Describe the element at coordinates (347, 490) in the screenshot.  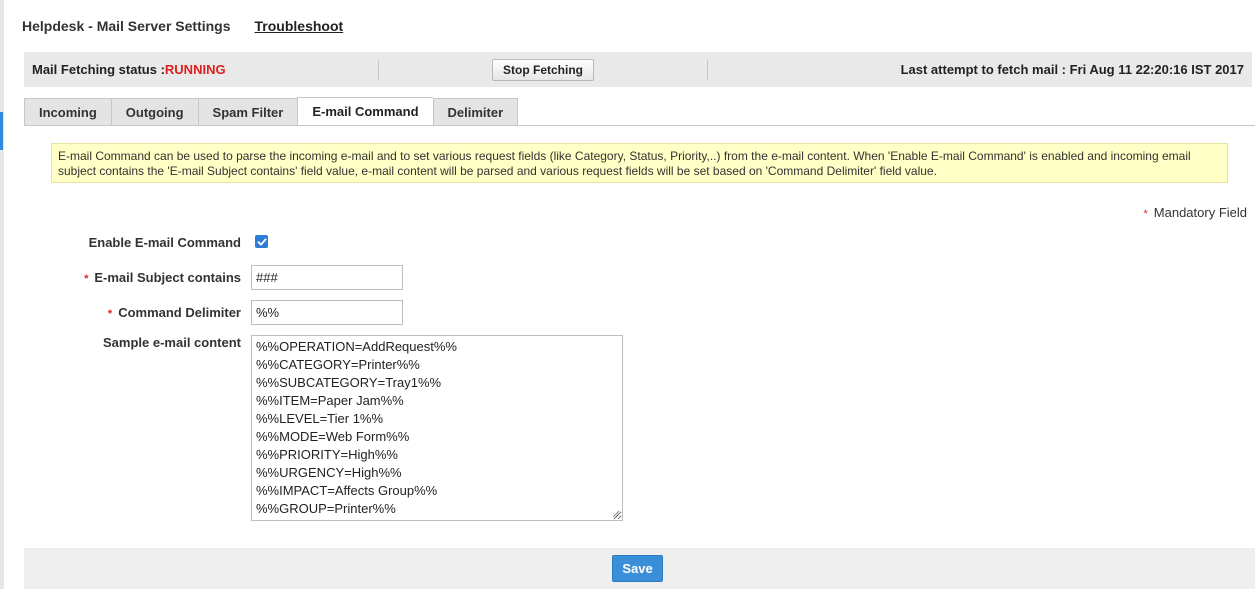
I see `sample-line: %%IMPACT=Affects Group%%` at that location.